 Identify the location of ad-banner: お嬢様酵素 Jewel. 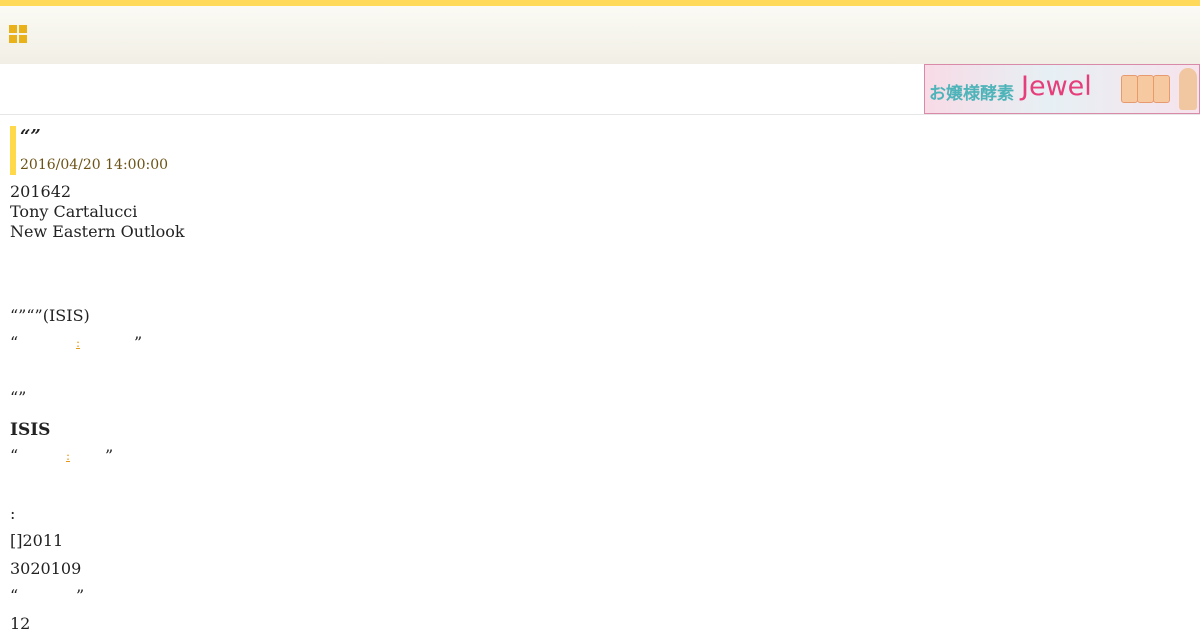
(1062, 89).